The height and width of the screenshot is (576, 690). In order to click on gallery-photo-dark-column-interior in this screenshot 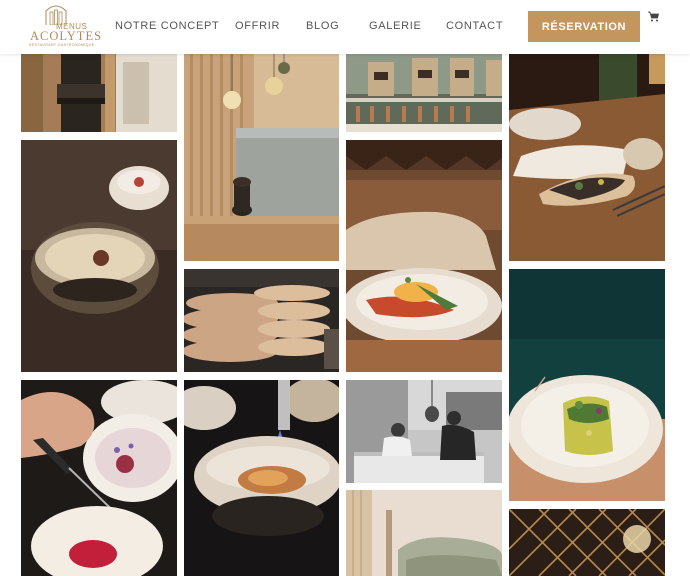, I will do `click(99, 93)`.